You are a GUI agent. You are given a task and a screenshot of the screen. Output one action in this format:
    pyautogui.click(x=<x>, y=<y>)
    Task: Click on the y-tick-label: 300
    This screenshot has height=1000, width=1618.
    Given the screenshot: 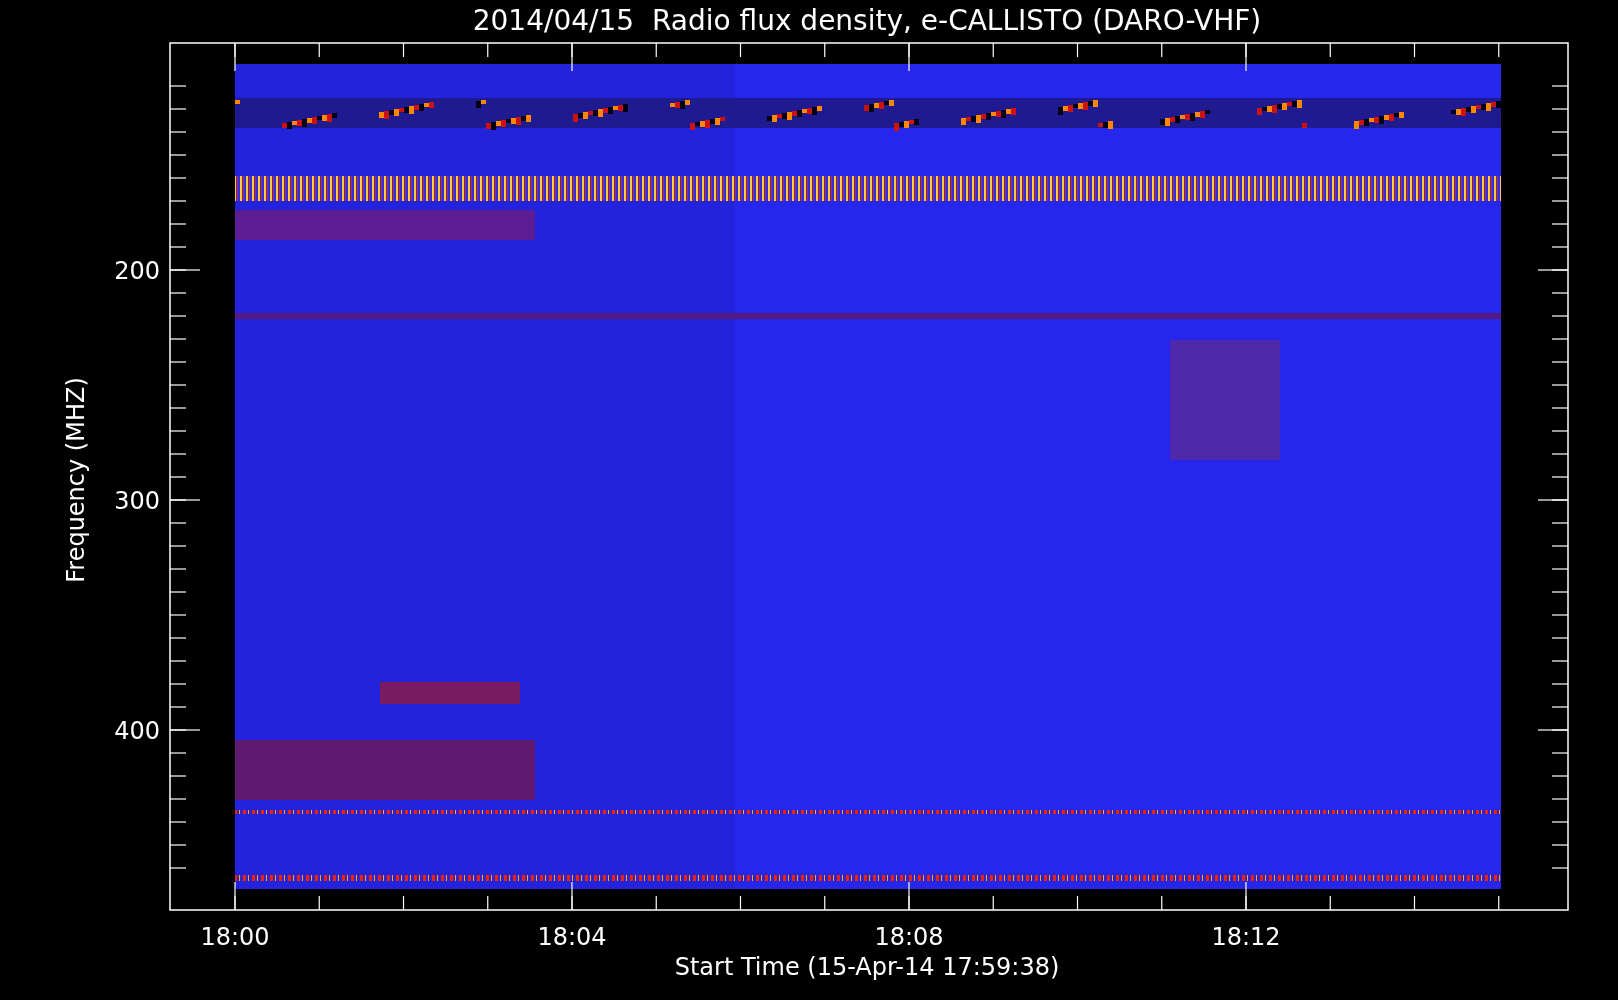 What is the action you would take?
    pyautogui.click(x=137, y=501)
    